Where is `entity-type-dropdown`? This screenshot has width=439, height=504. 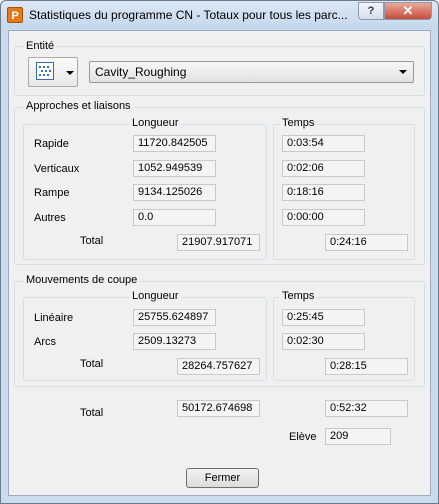
entity-type-dropdown is located at coordinates (53, 72).